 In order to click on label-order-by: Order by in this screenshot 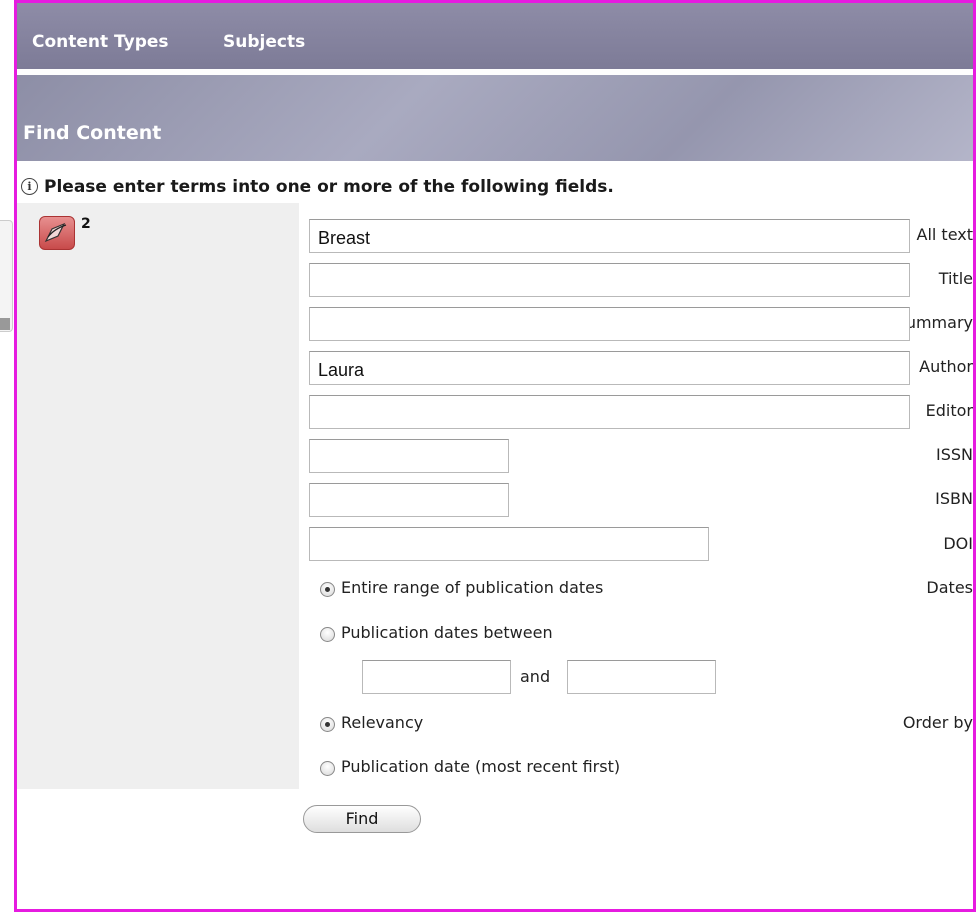, I will do `click(937, 722)`.